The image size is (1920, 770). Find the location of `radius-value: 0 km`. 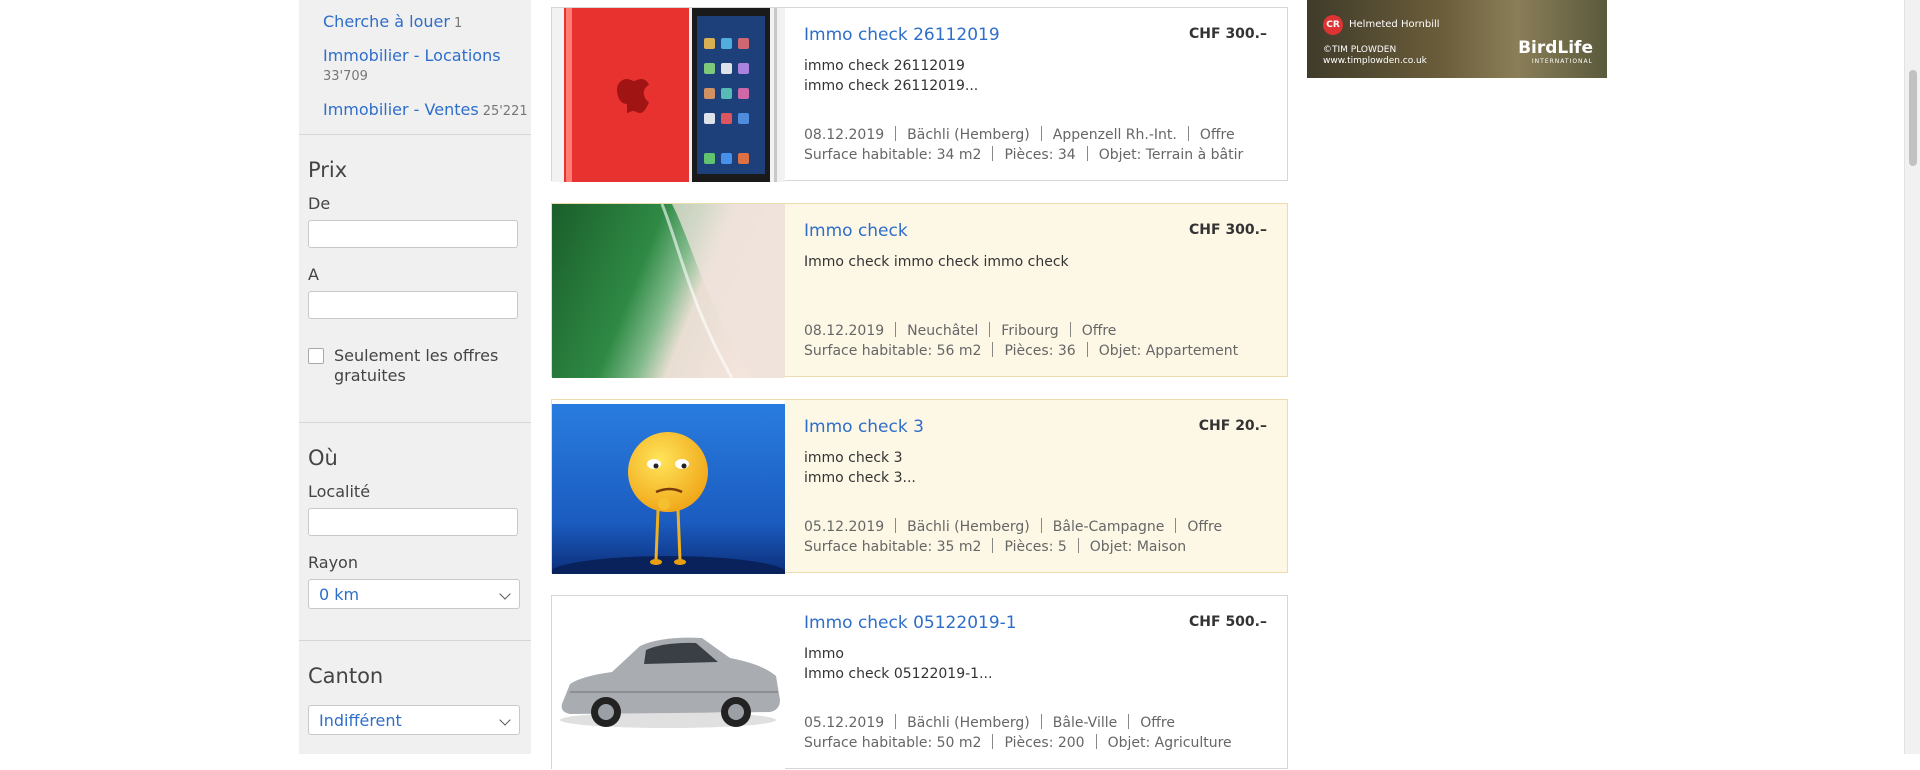

radius-value: 0 km is located at coordinates (339, 594).